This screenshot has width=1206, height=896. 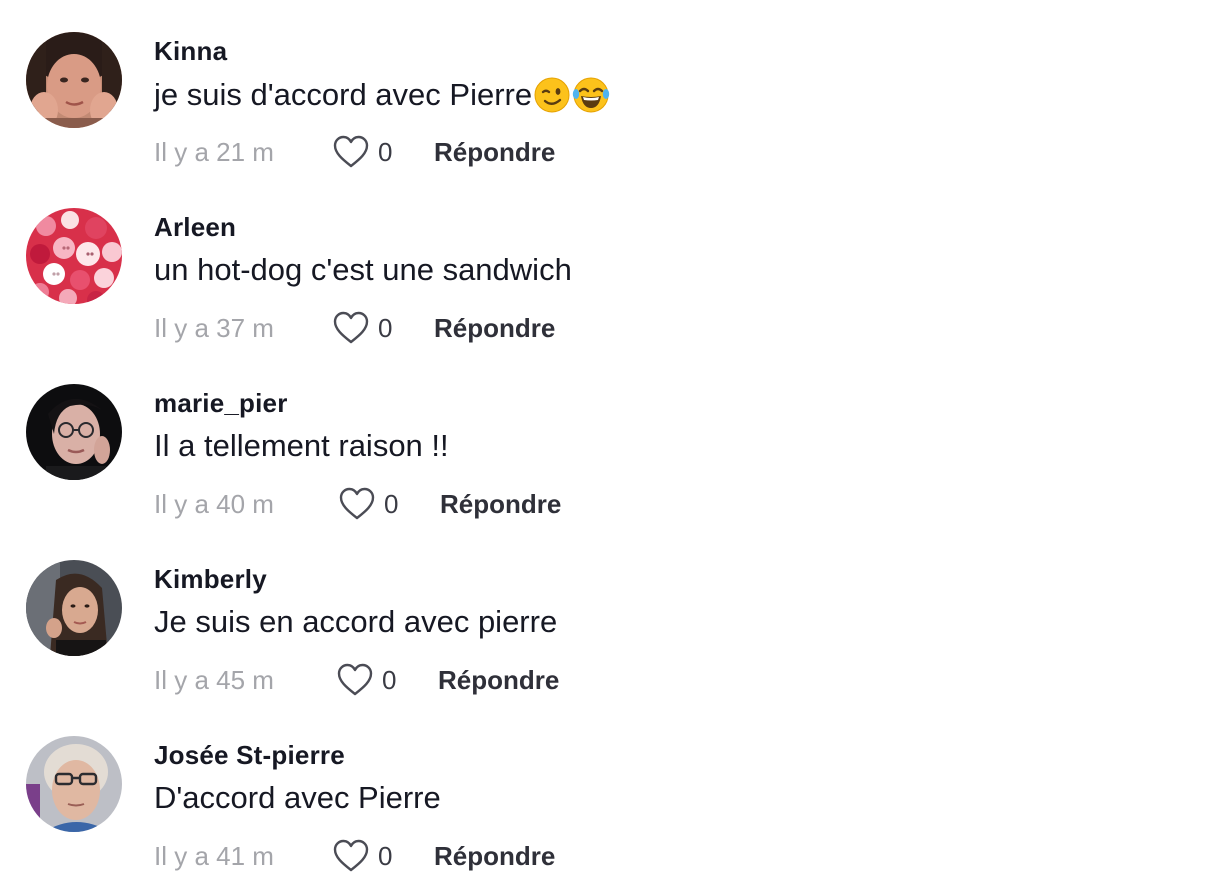 I want to click on comment-meta: Il y a 37 m 0 Répondre, so click(x=354, y=328).